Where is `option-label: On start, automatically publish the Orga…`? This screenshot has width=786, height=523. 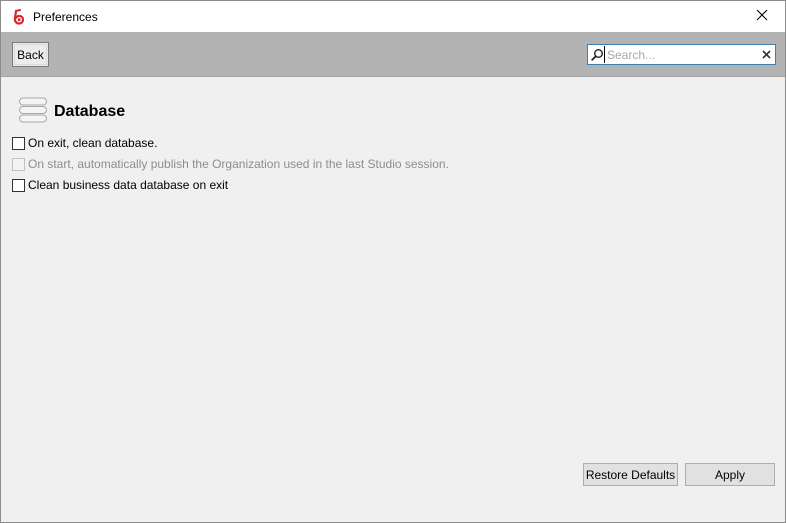
option-label: On start, automatically publish the Orga… is located at coordinates (238, 164).